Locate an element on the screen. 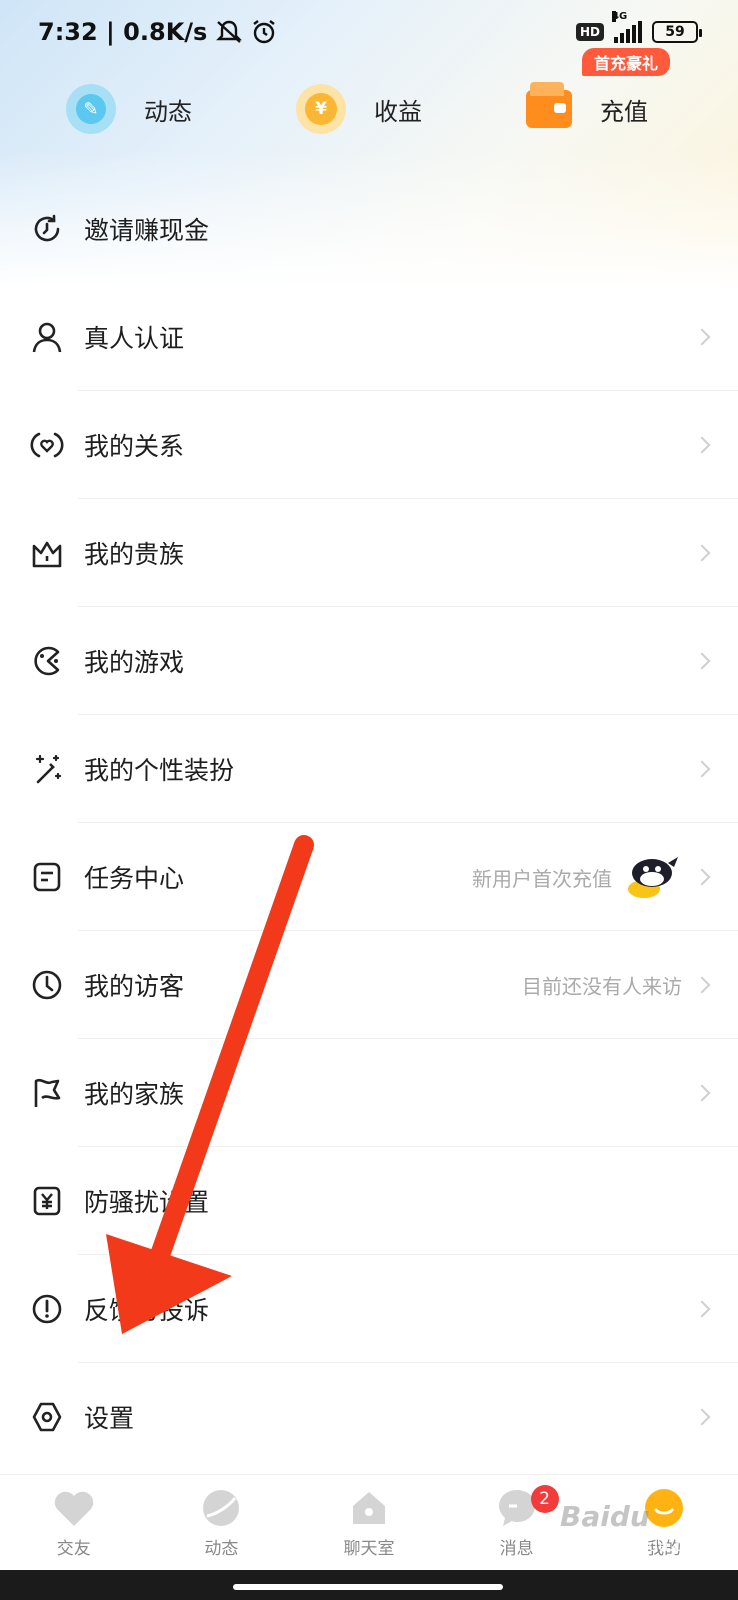 The height and width of the screenshot is (1600, 738). menu-label: 我的家族 is located at coordinates (134, 1094).